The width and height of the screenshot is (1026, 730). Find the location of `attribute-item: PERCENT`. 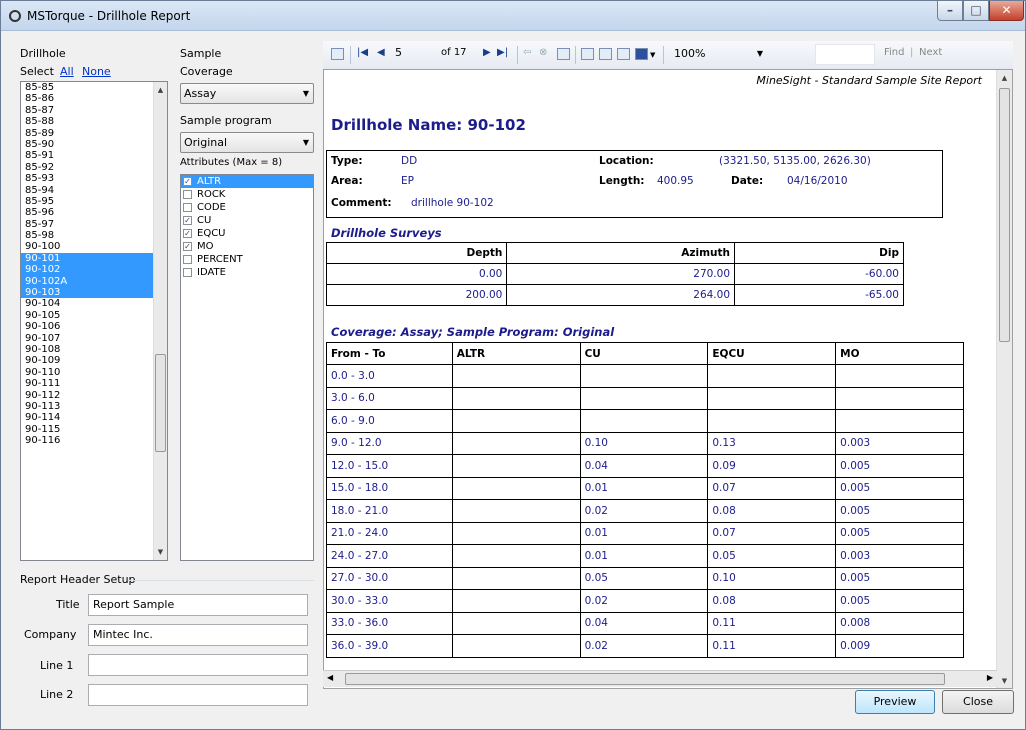

attribute-item: PERCENT is located at coordinates (247, 259).